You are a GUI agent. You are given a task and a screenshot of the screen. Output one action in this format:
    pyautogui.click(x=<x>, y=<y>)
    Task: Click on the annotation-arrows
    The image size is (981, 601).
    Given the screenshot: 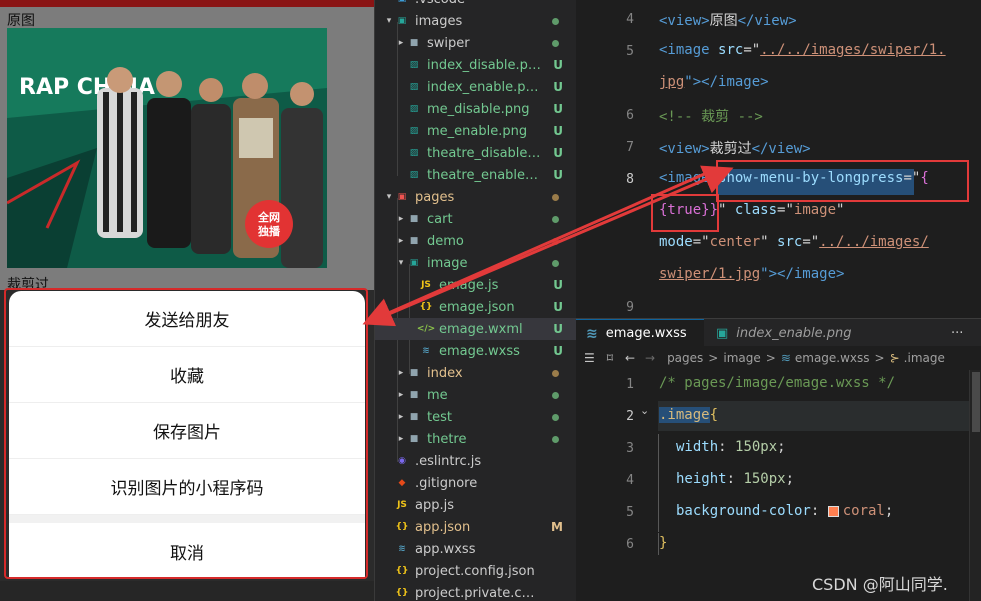 What is the action you would take?
    pyautogui.click(x=548, y=246)
    